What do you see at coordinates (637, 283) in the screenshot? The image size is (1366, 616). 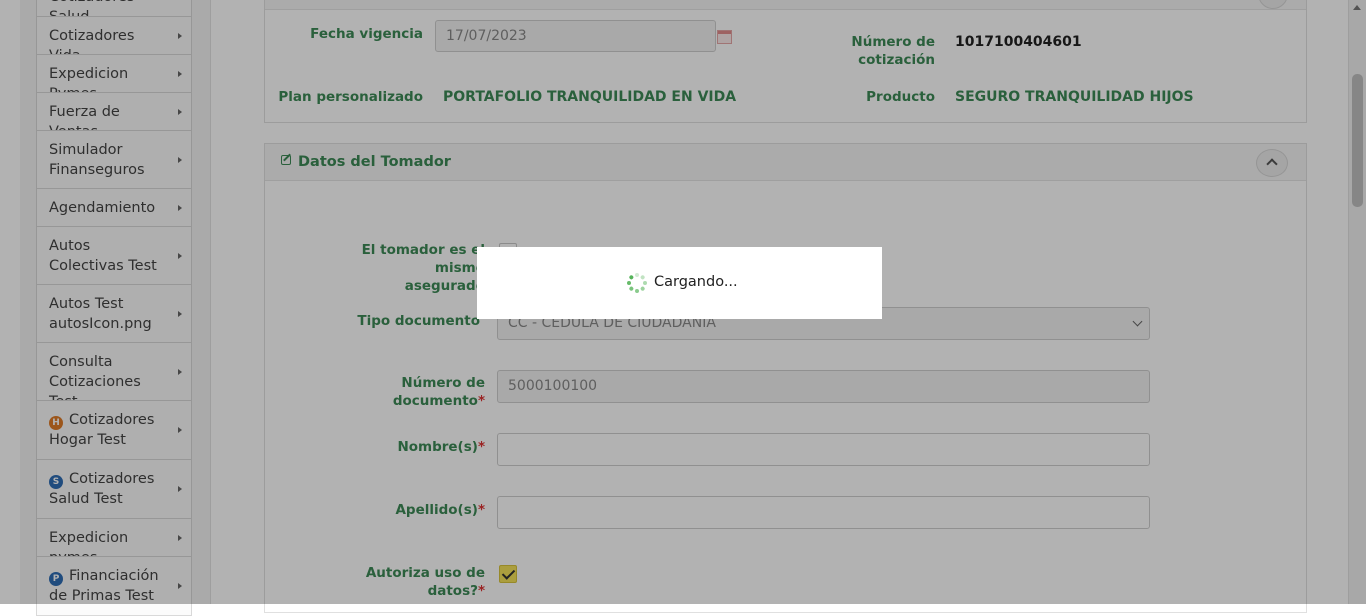 I see `spinner-icon` at bounding box center [637, 283].